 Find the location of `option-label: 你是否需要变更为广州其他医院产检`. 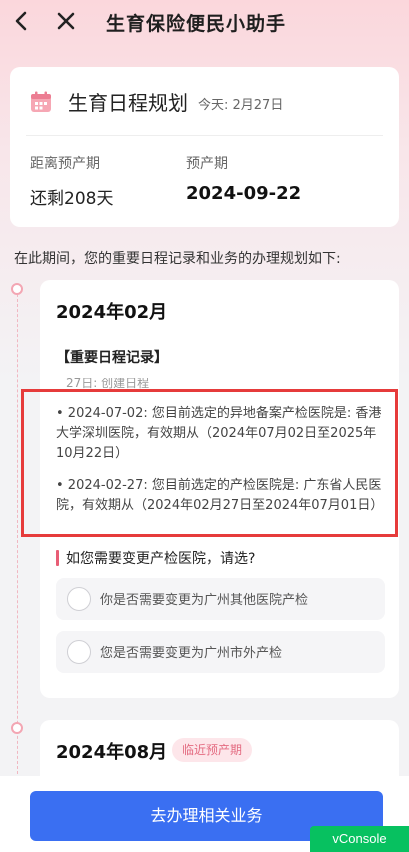

option-label: 你是否需要变更为广州其他医院产检 is located at coordinates (204, 600).